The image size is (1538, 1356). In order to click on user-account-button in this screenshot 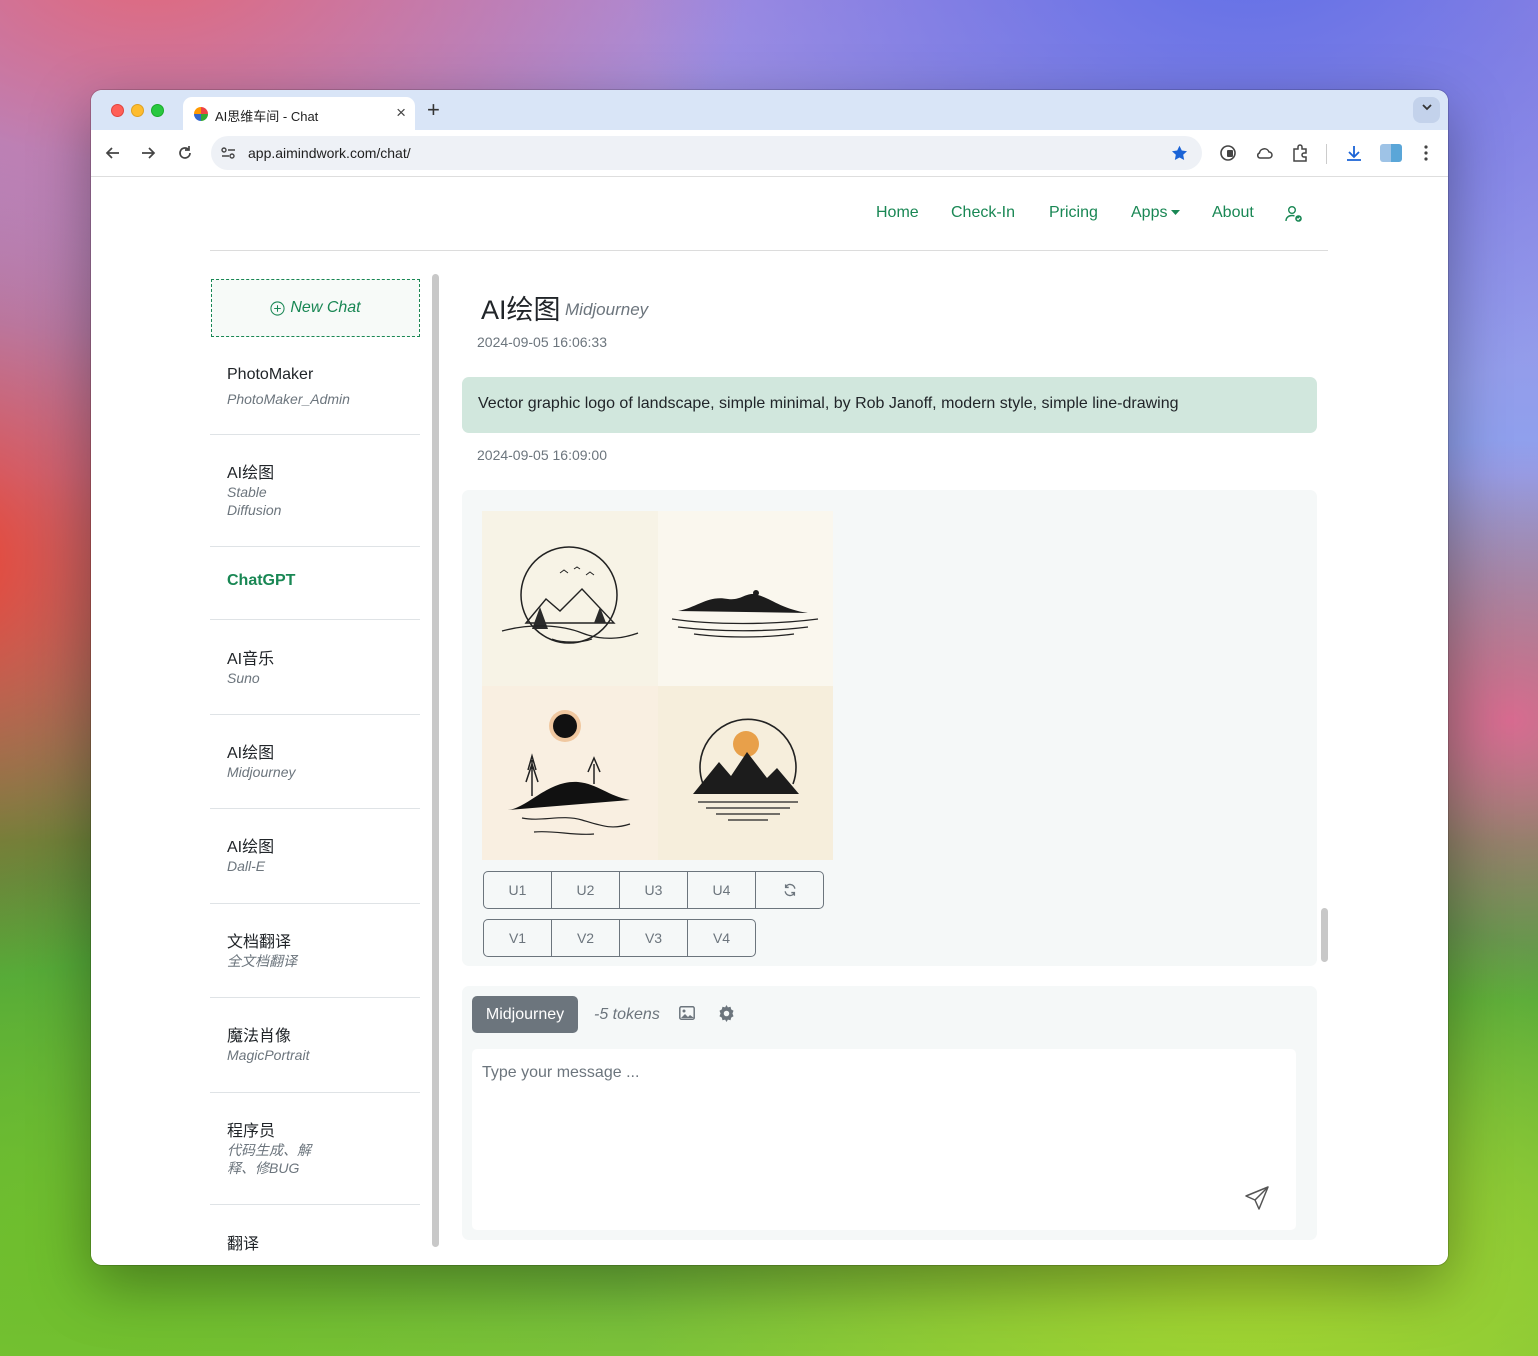, I will do `click(1294, 216)`.